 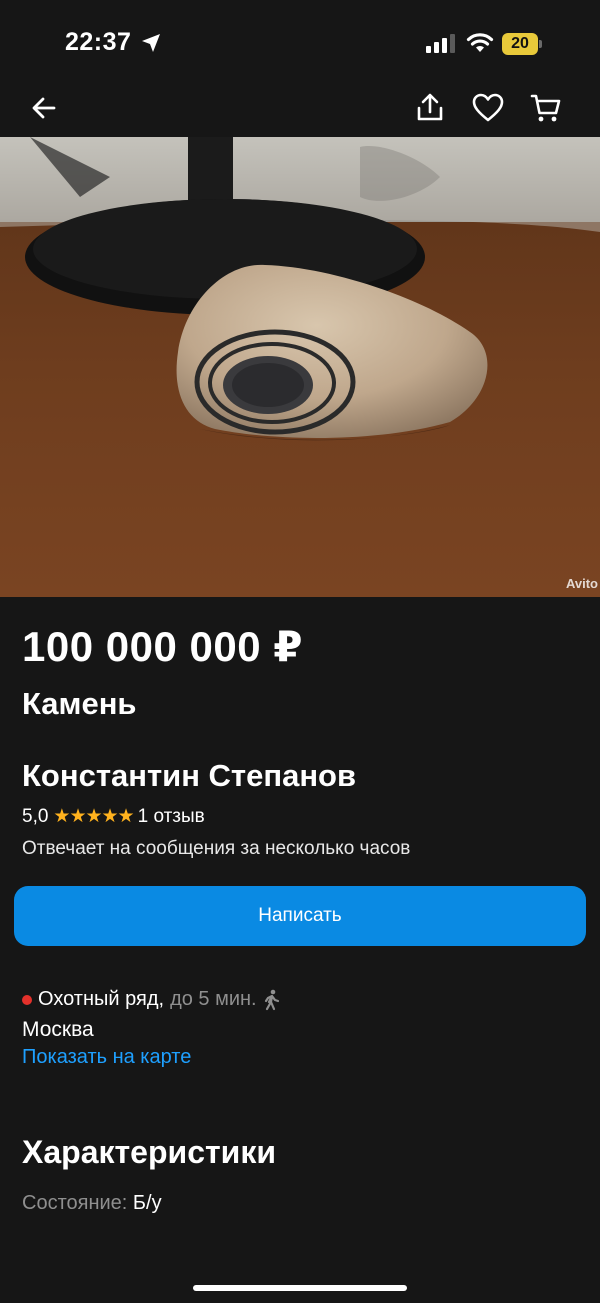 I want to click on cart-button, so click(x=546, y=108).